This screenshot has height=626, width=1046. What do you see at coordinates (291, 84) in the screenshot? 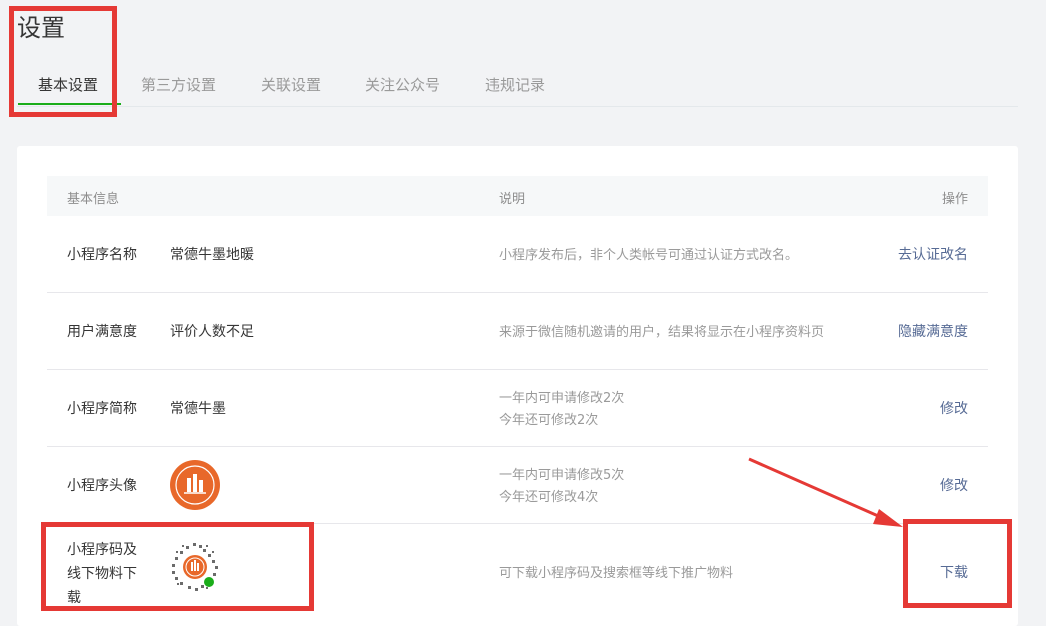
I see `tab-related-settings: 关联设置` at bounding box center [291, 84].